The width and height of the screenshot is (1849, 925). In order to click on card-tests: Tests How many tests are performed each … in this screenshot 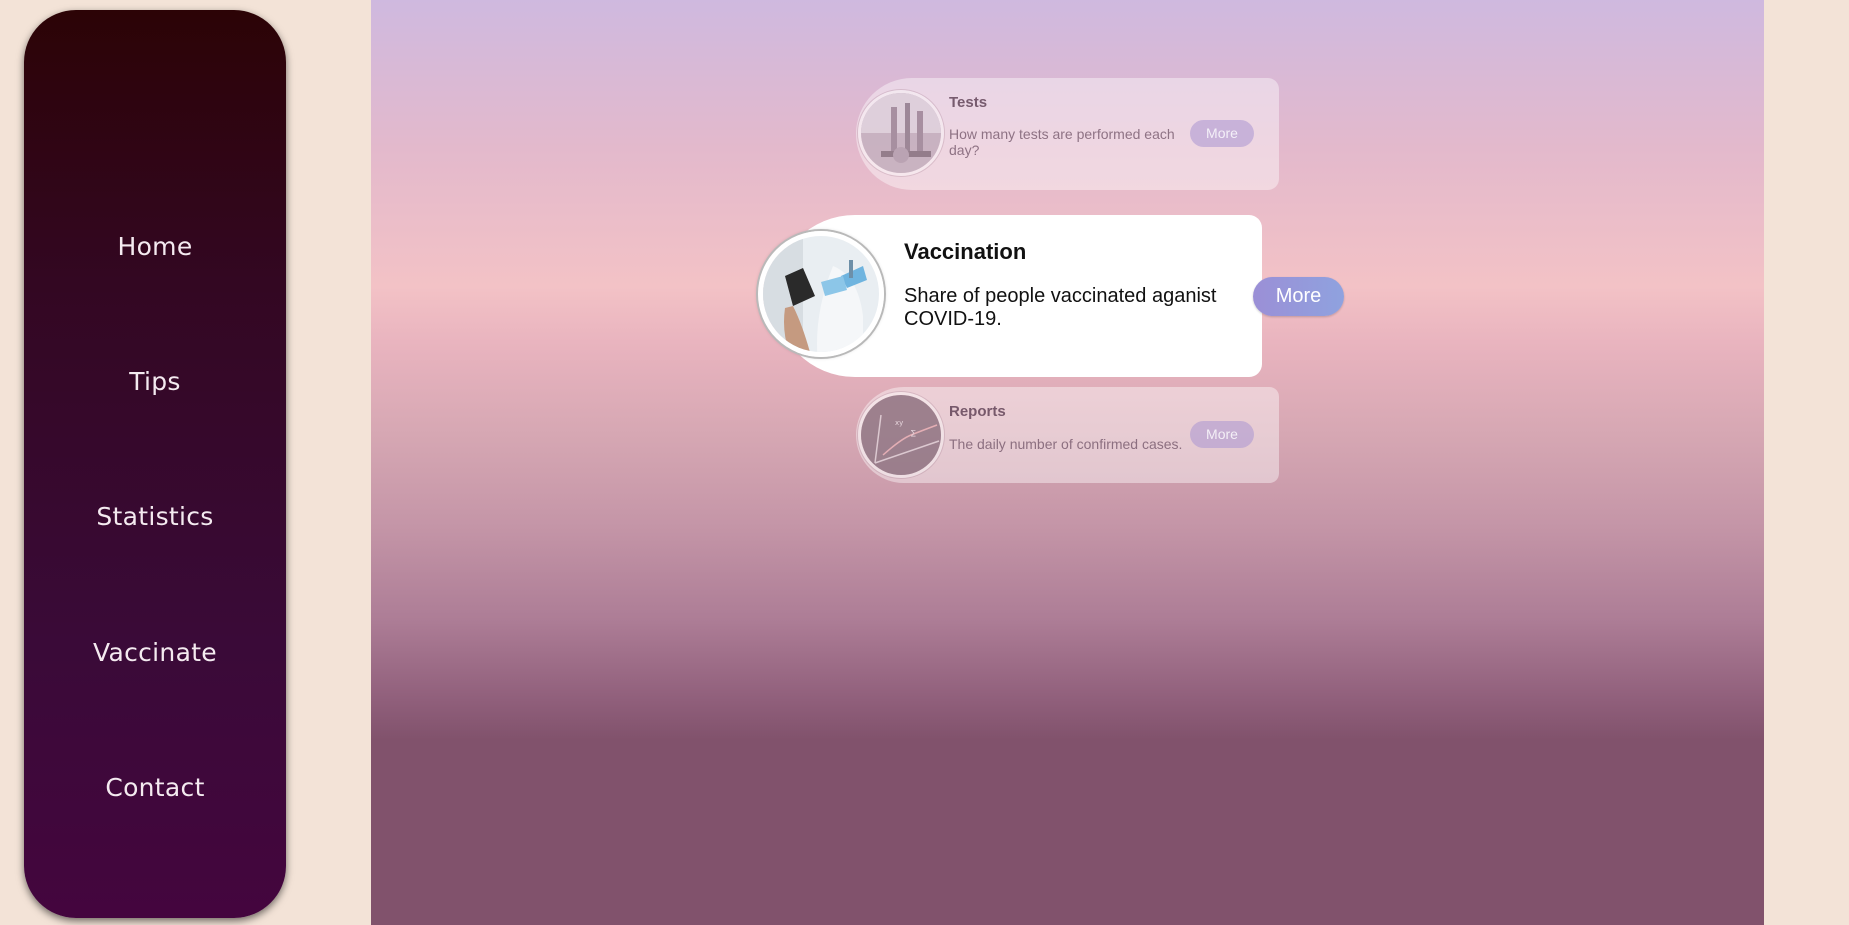, I will do `click(1067, 134)`.